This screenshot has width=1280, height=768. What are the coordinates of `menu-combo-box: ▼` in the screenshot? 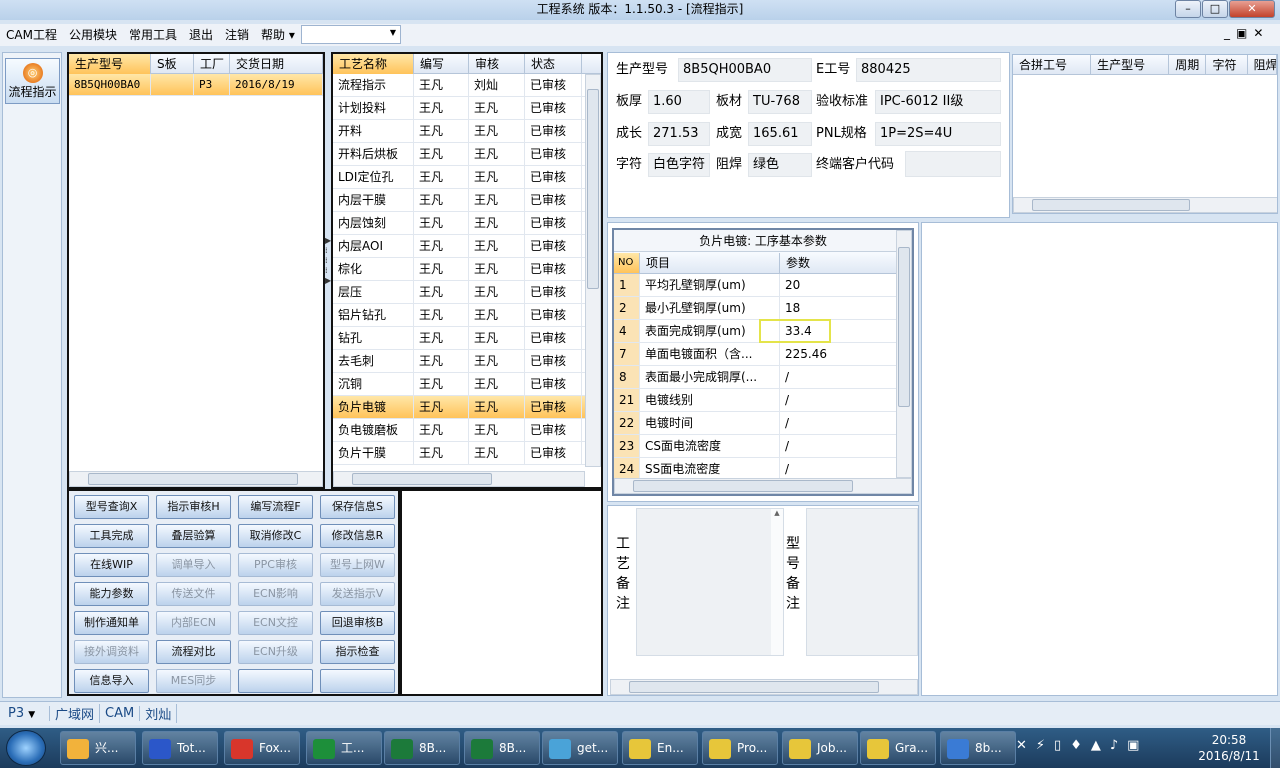 It's located at (351, 34).